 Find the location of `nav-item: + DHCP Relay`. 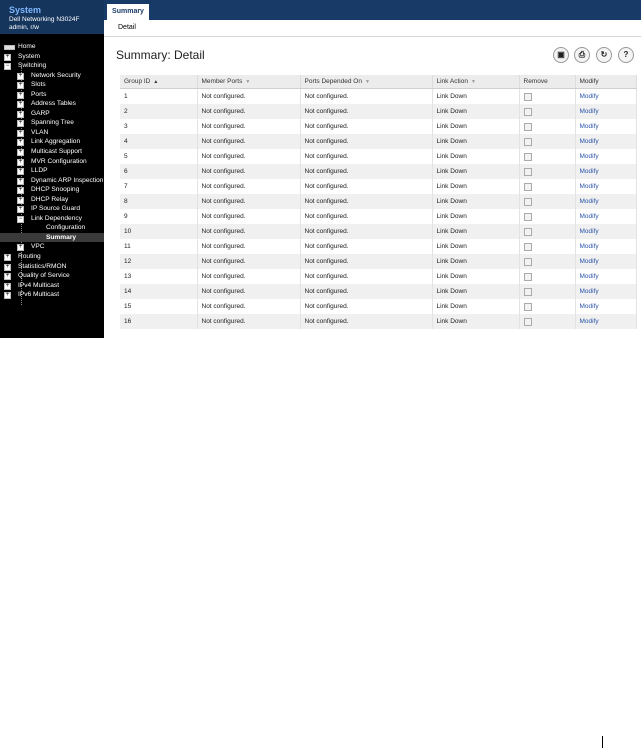

nav-item: + DHCP Relay is located at coordinates (52, 200).